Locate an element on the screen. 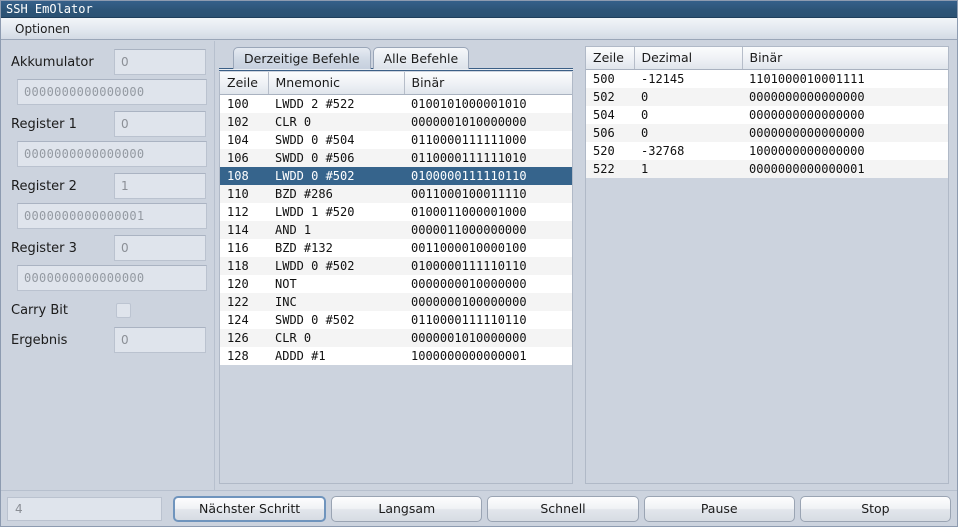 The height and width of the screenshot is (527, 958). table-cell: 110 is located at coordinates (244, 193).